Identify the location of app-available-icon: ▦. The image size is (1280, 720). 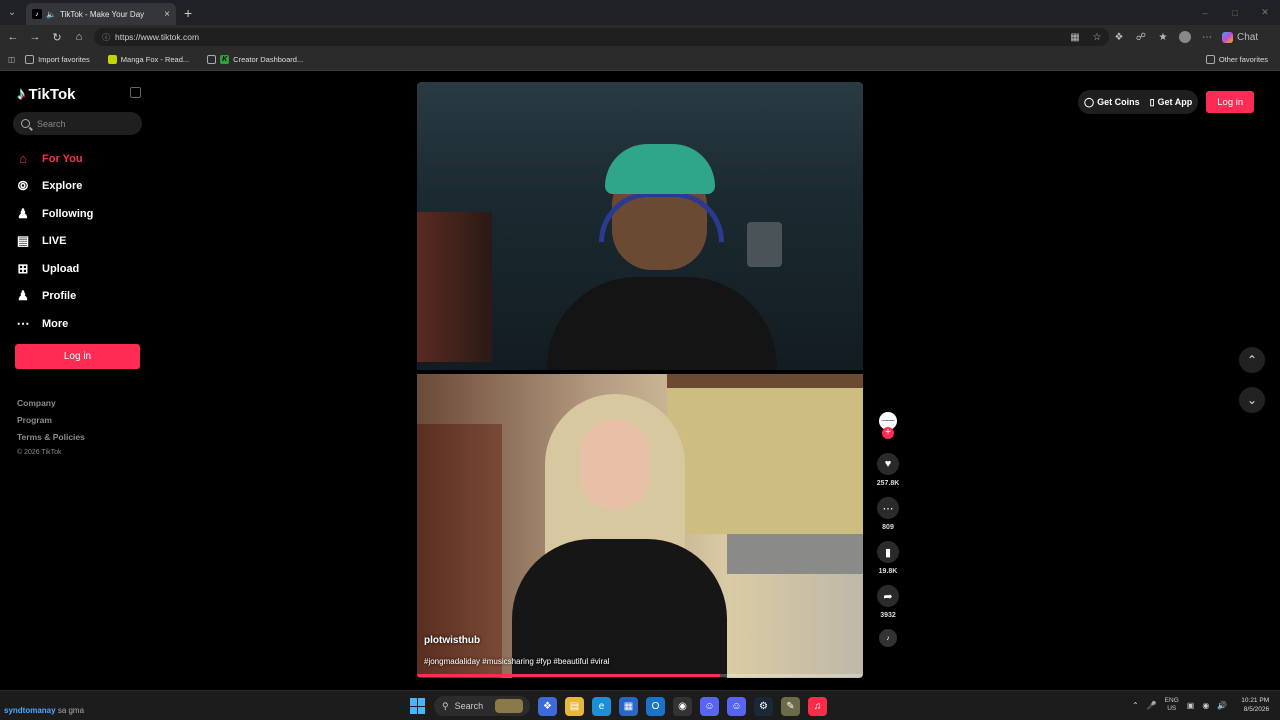
(1075, 37).